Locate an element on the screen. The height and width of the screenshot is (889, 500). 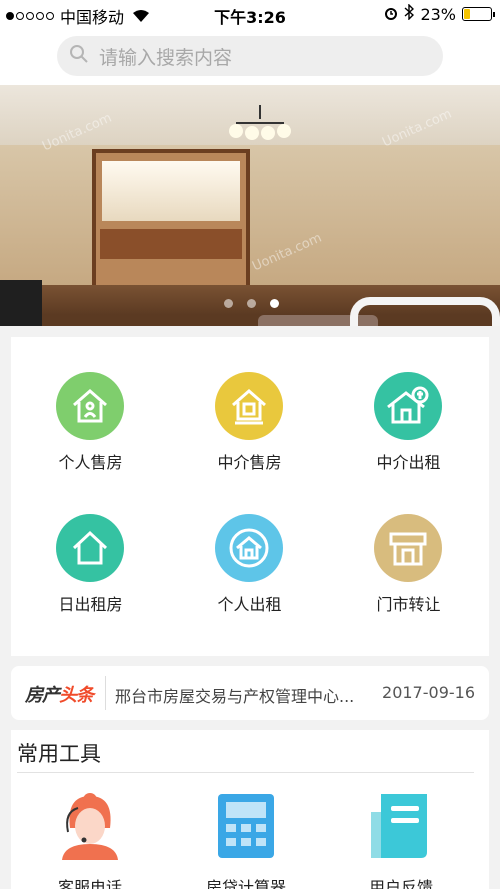
customer-service-icon is located at coordinates (90, 826).